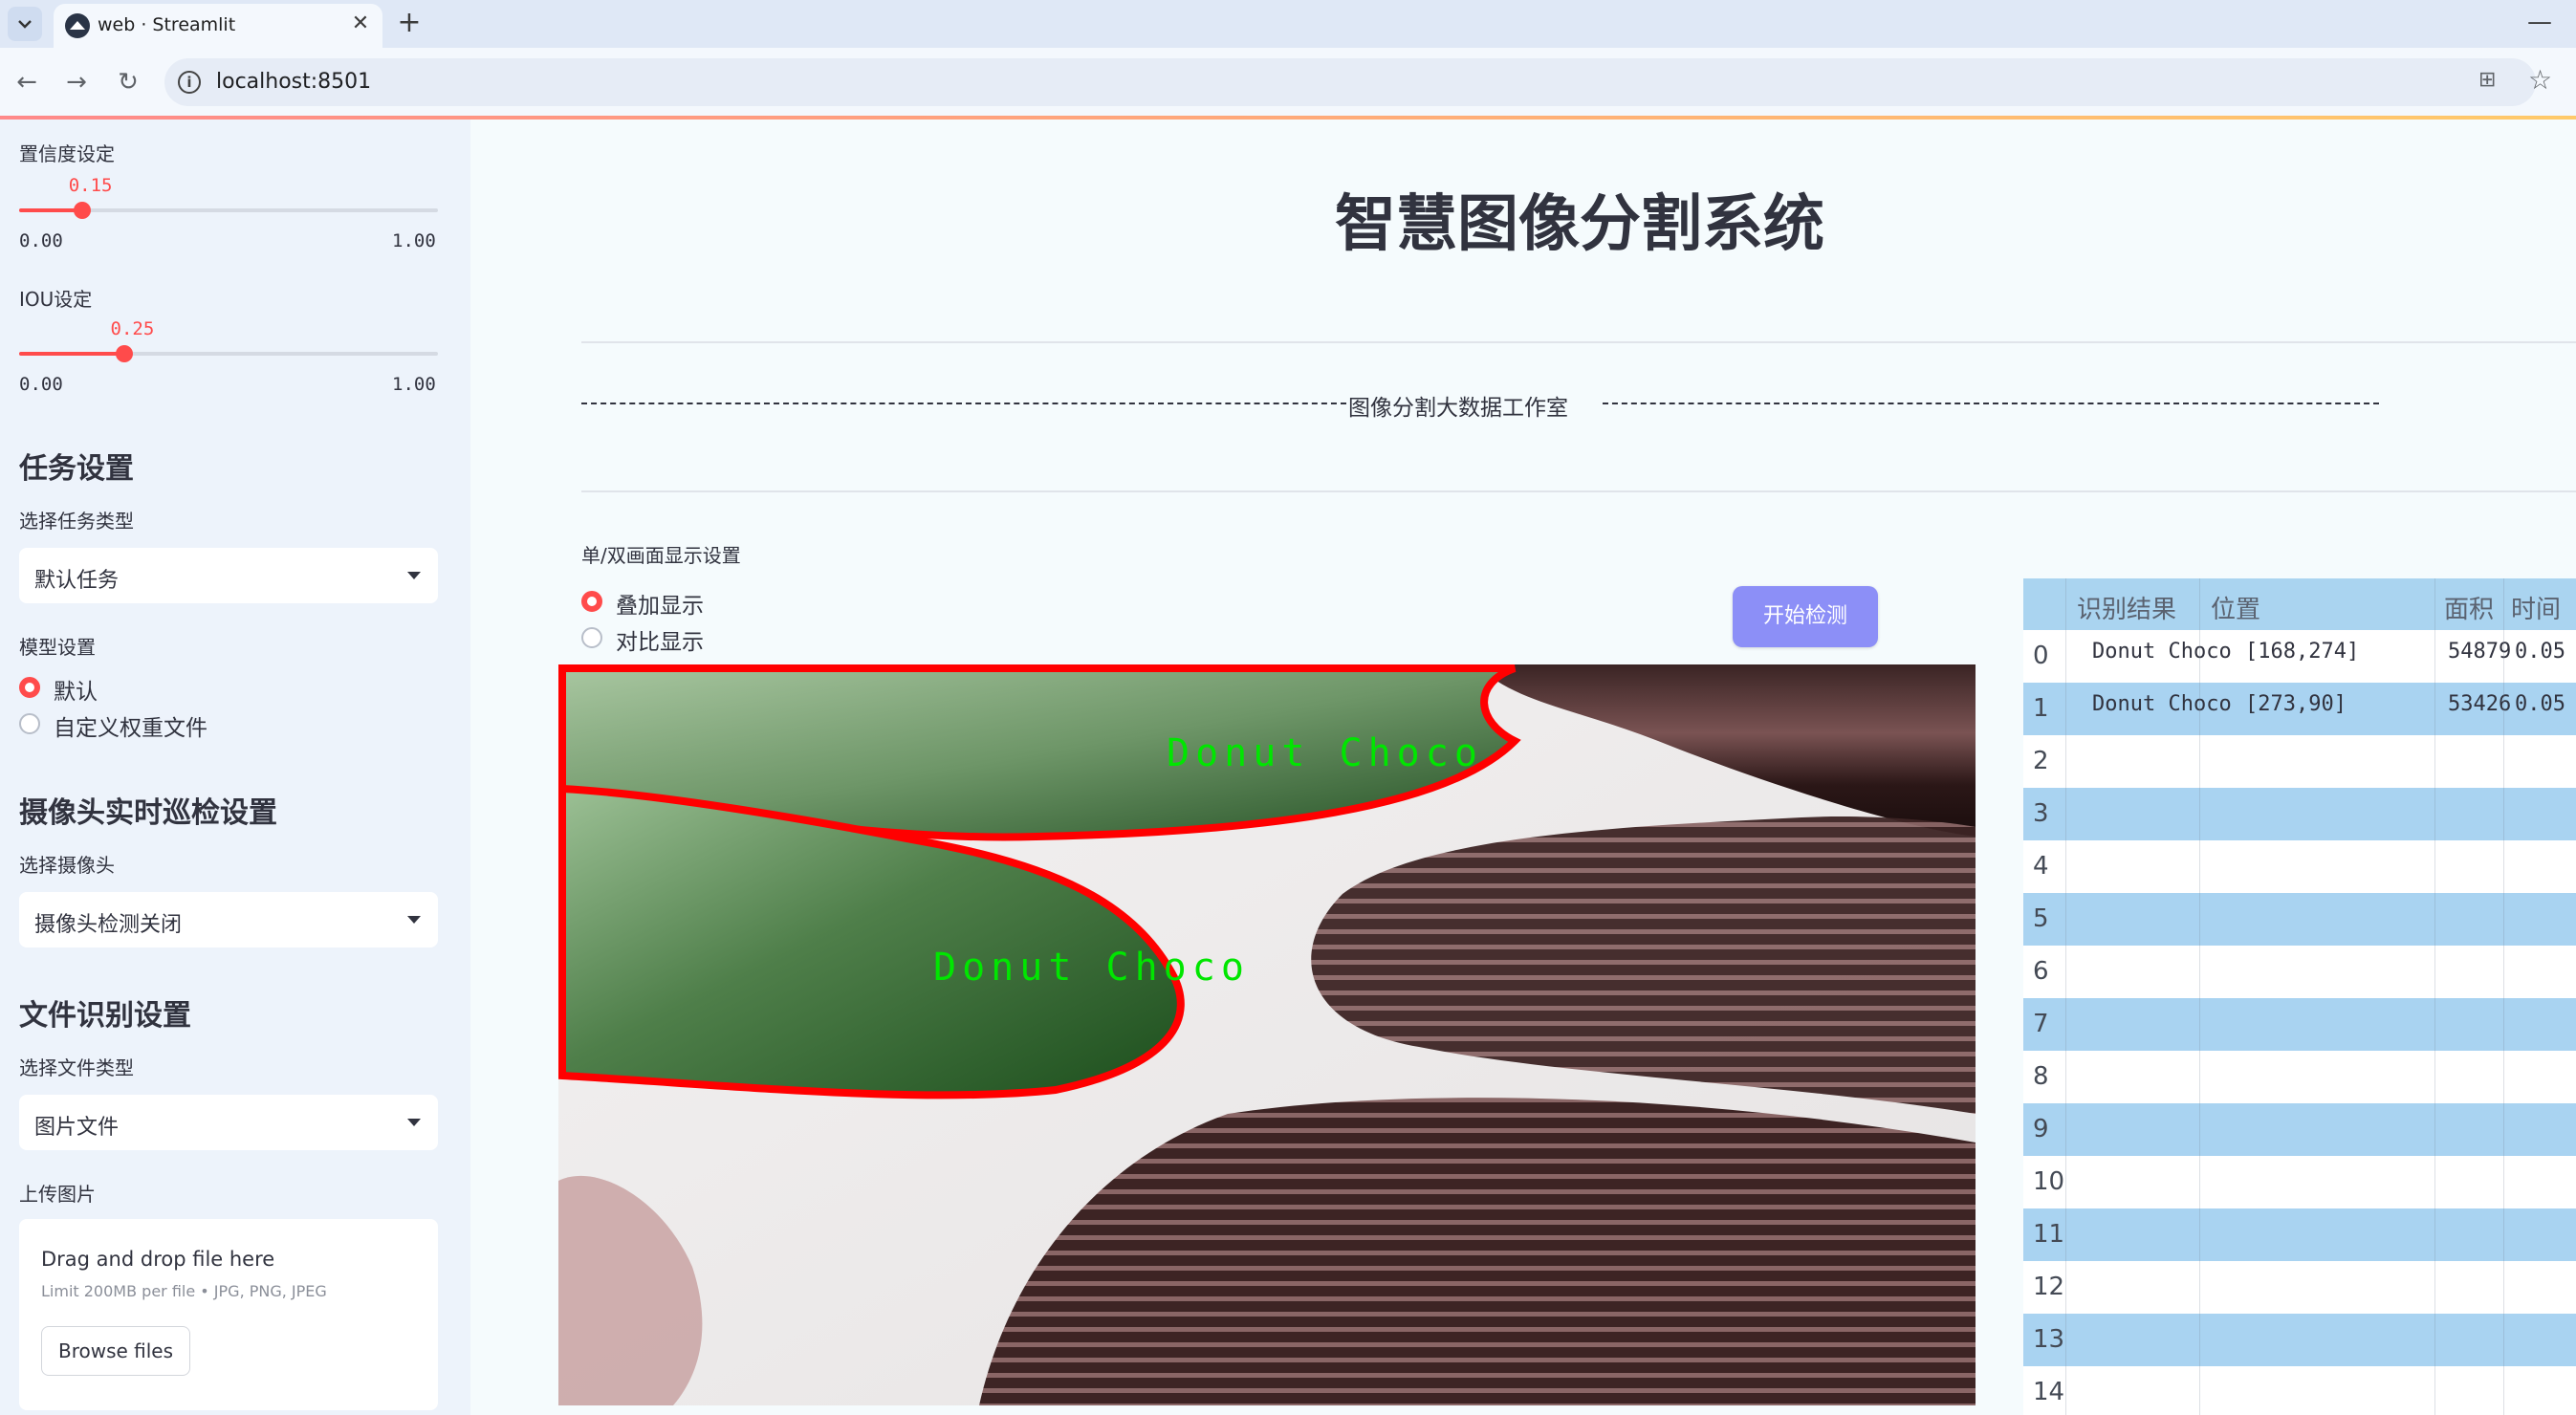 The width and height of the screenshot is (2576, 1415). What do you see at coordinates (2049, 1287) in the screenshot?
I see `row-index: 12` at bounding box center [2049, 1287].